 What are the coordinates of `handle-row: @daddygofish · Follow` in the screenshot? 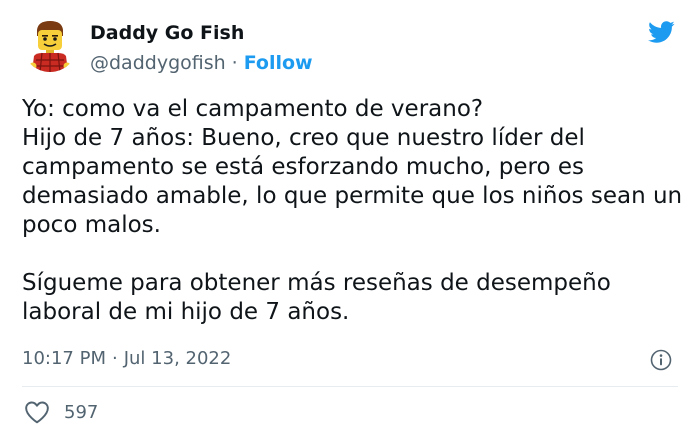 It's located at (201, 63).